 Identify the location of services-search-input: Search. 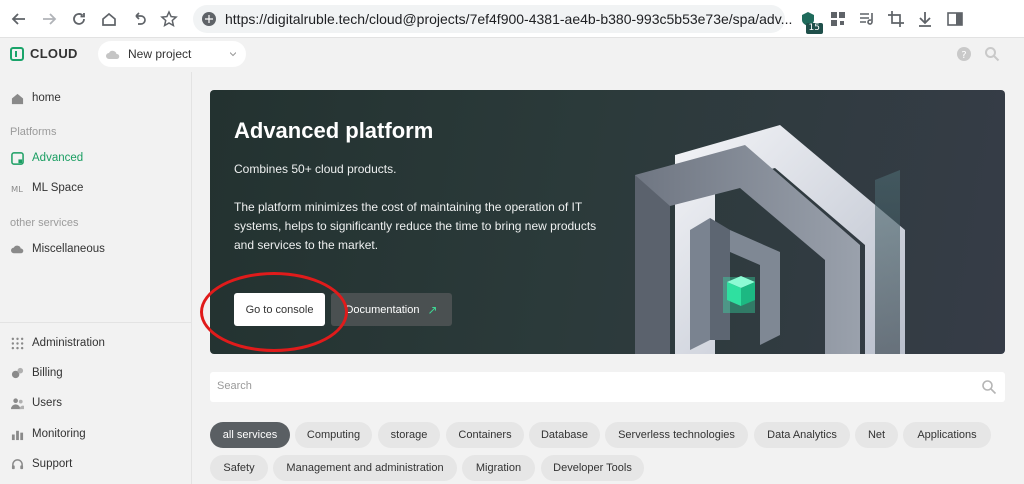
(607, 387).